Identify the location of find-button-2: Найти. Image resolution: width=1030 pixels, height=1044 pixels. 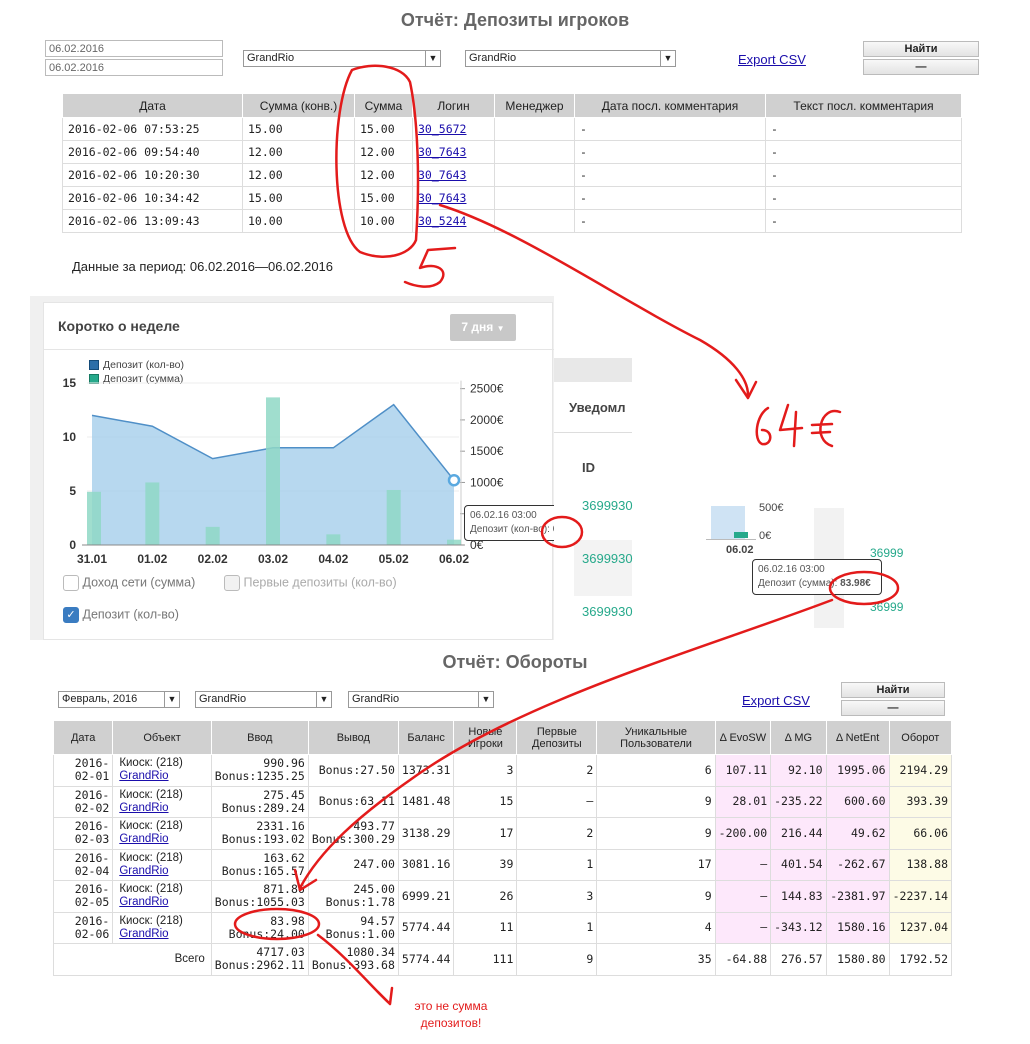
(893, 690).